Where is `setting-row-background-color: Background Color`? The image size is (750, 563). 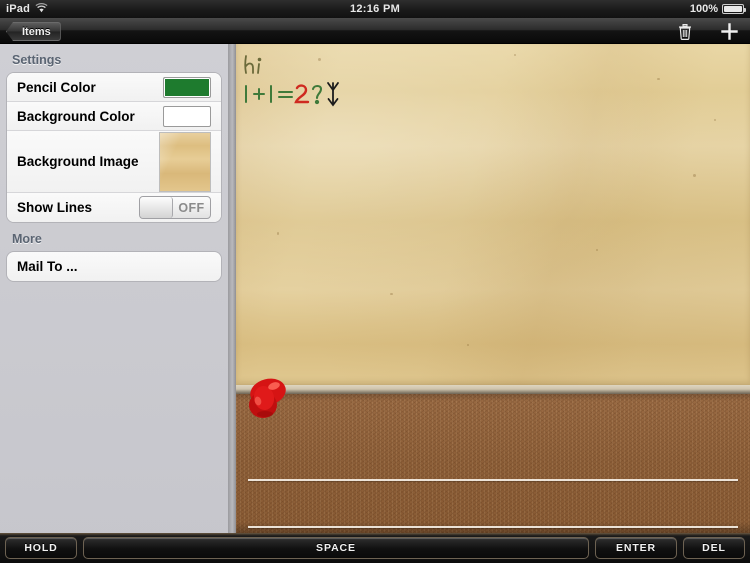 setting-row-background-color: Background Color is located at coordinates (114, 116).